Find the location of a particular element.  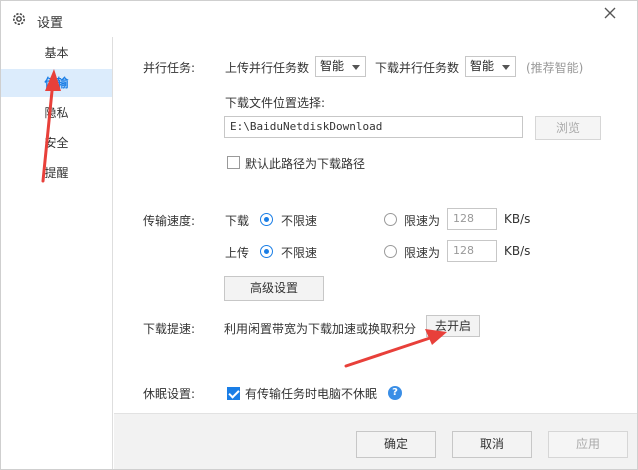

upload-parallel-select: 智能 is located at coordinates (340, 66).